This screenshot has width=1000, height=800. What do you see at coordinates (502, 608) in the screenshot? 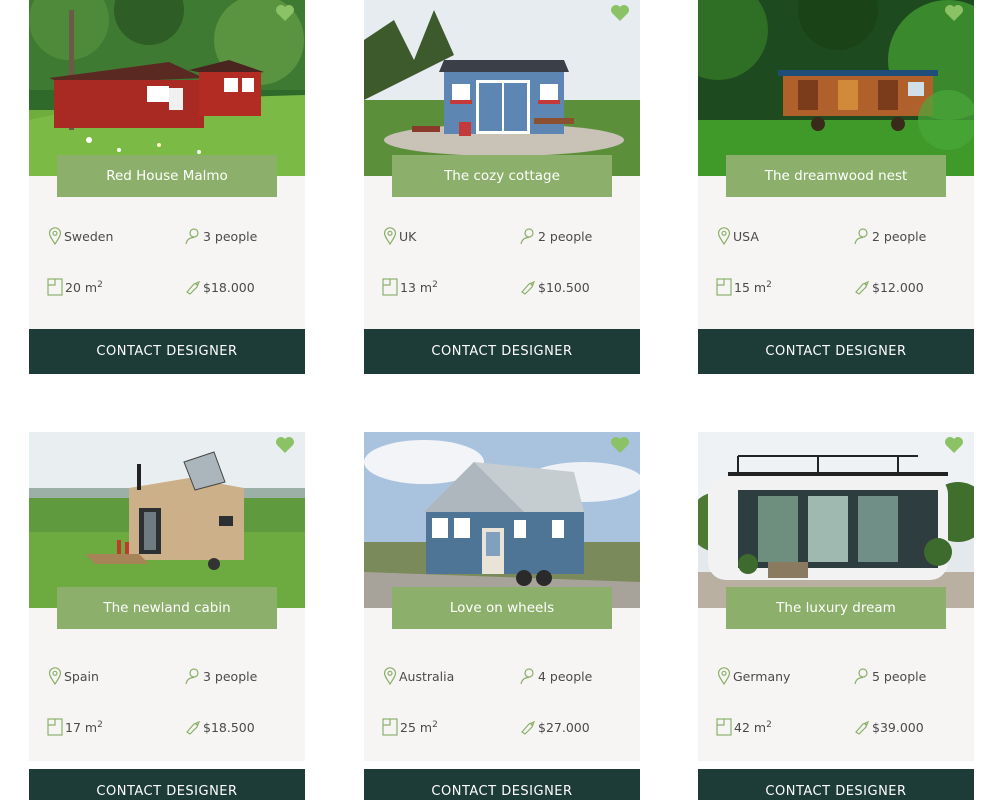
I see `house-title: Love on wheels` at bounding box center [502, 608].